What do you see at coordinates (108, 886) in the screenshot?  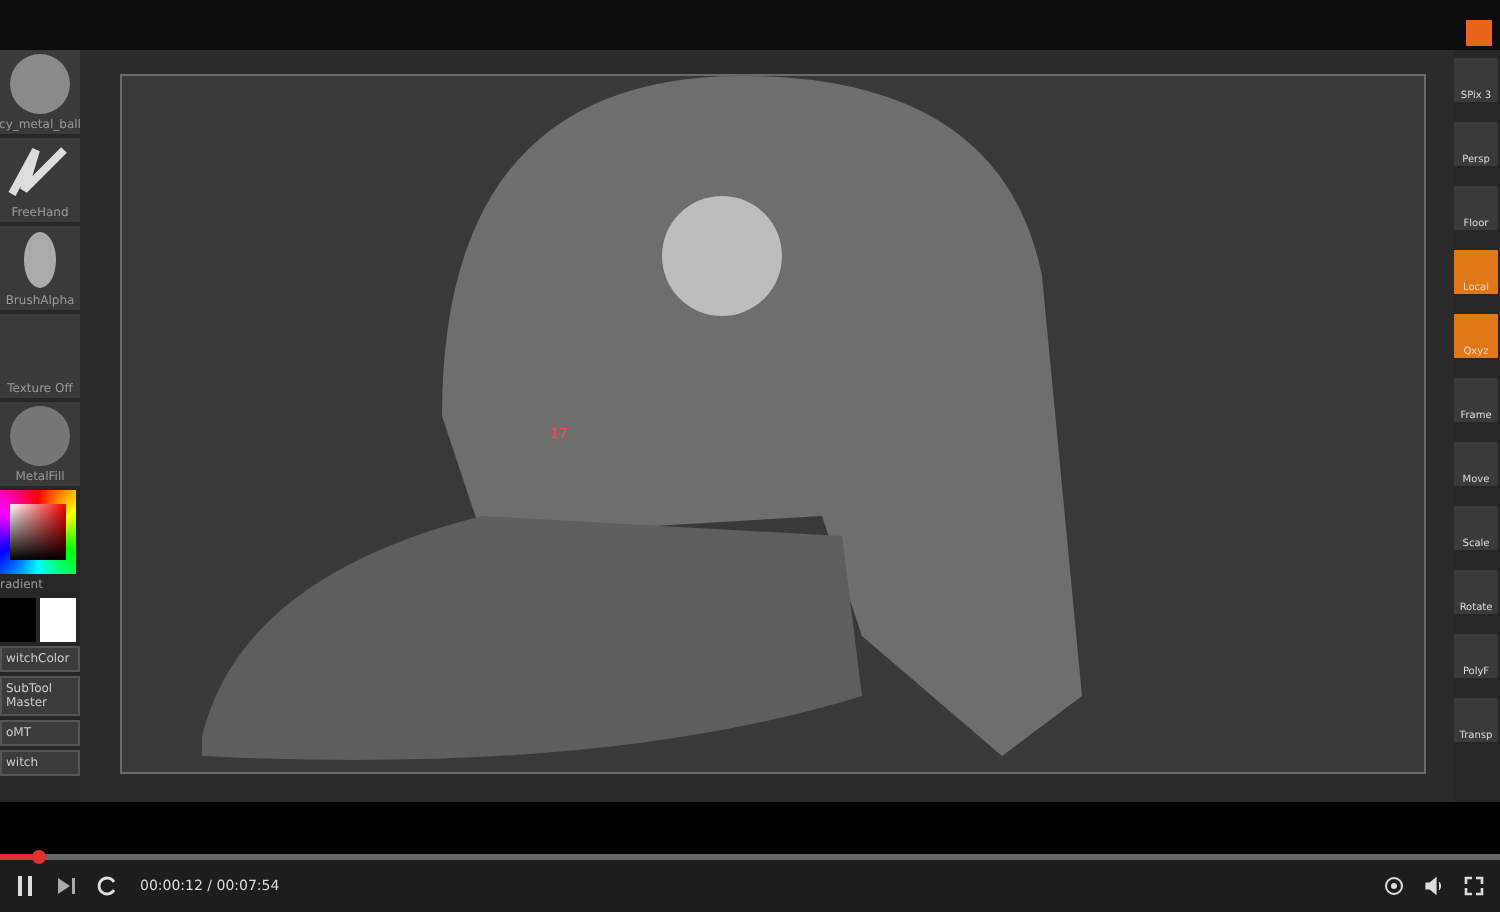 I see `loop-icon` at bounding box center [108, 886].